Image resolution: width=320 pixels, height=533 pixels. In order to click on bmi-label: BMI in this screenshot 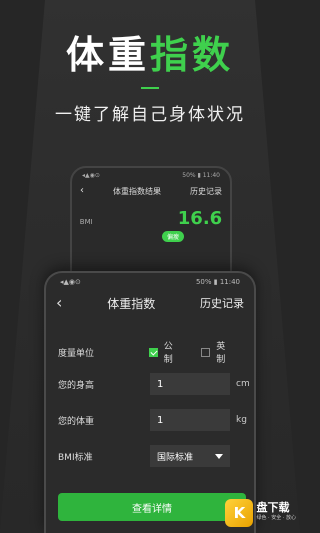, I will do `click(86, 222)`.